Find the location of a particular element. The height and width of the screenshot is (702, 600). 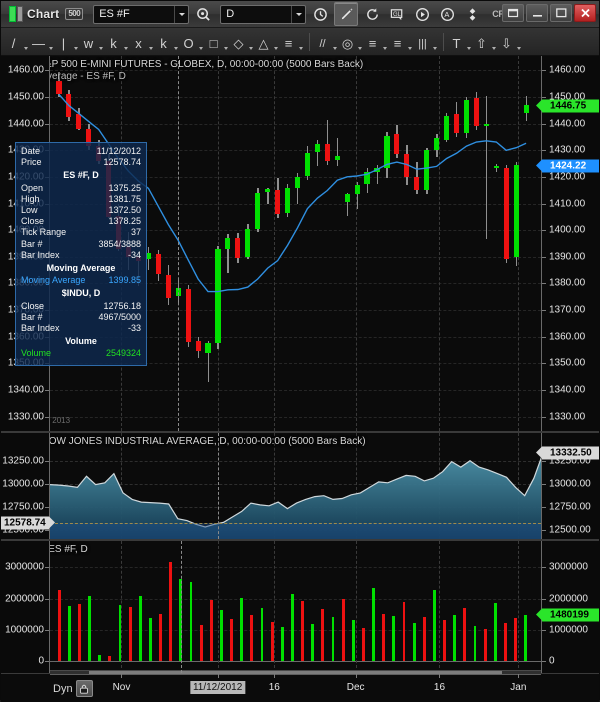

parallel-channel-tool: ≡ is located at coordinates (292, 42).